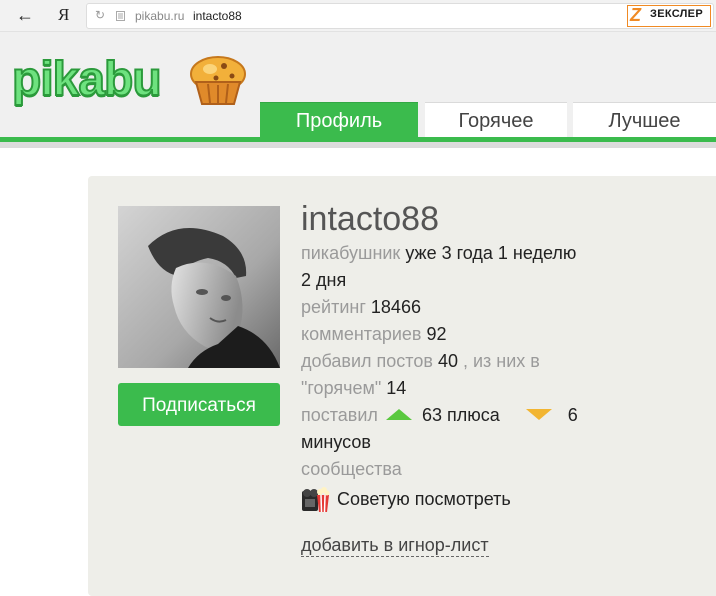 This screenshot has height=596, width=716. Describe the element at coordinates (324, 280) in the screenshot. I see `membership-line-cont: 2 дня` at that location.